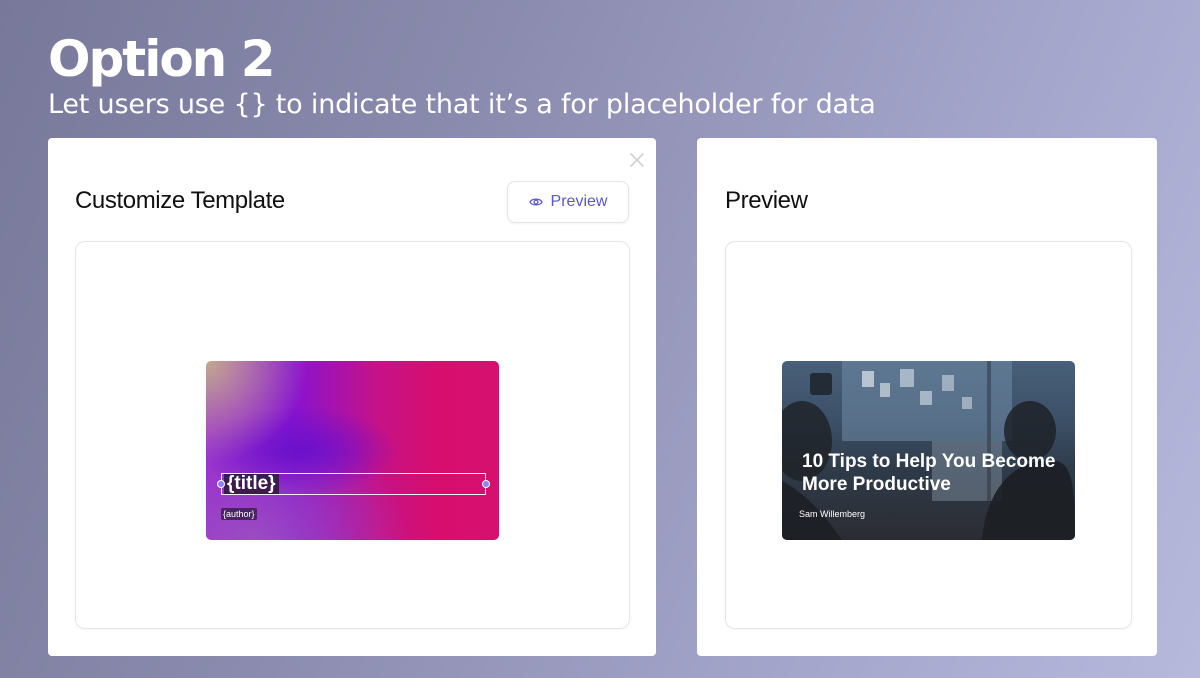 The width and height of the screenshot is (1200, 678). I want to click on resize-handle-right, so click(486, 484).